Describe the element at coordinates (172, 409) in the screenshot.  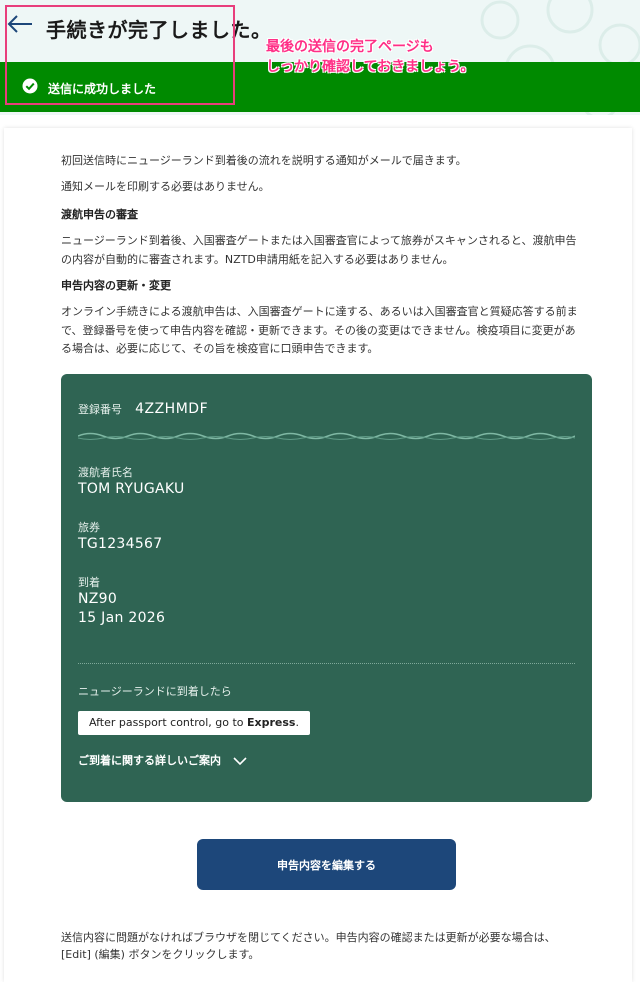
I see `registration-number: 4ZZHMDF` at that location.